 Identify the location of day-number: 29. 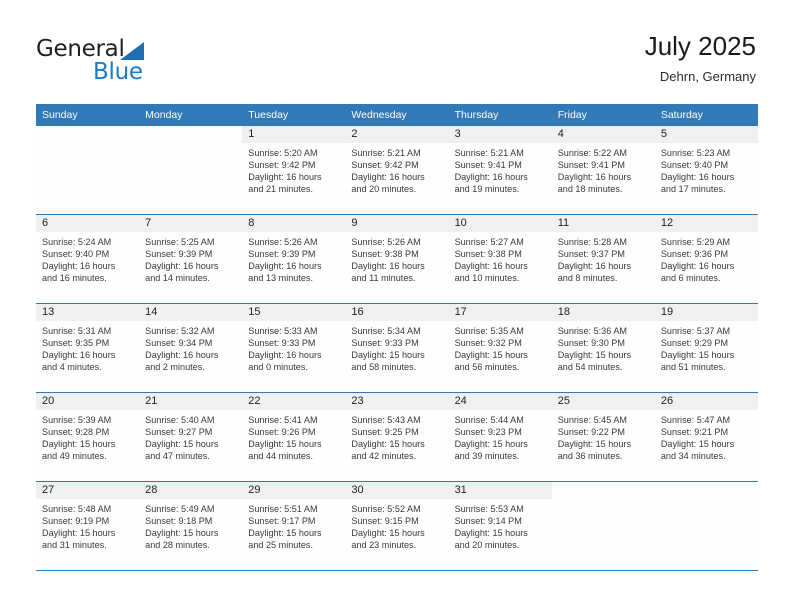
(294, 490).